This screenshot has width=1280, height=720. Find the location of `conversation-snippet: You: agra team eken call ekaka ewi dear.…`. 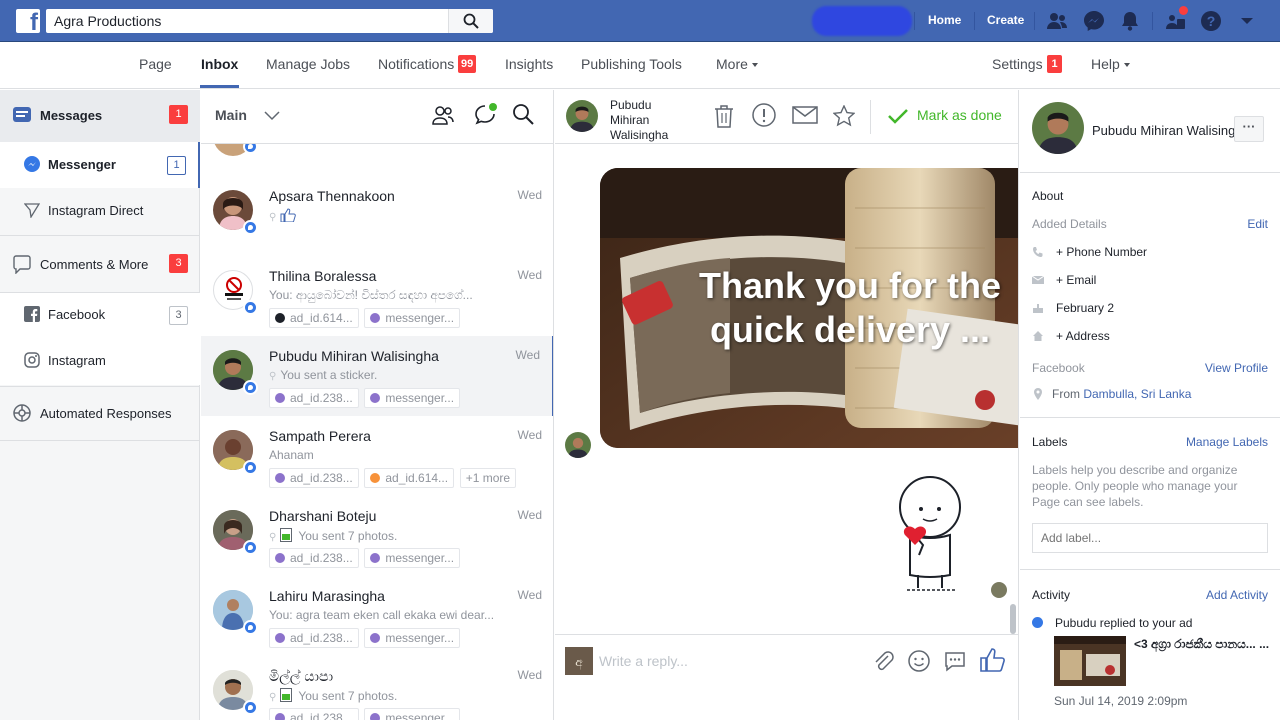

conversation-snippet: You: agra team eken call ekaka ewi dear.… is located at coordinates (382, 615).